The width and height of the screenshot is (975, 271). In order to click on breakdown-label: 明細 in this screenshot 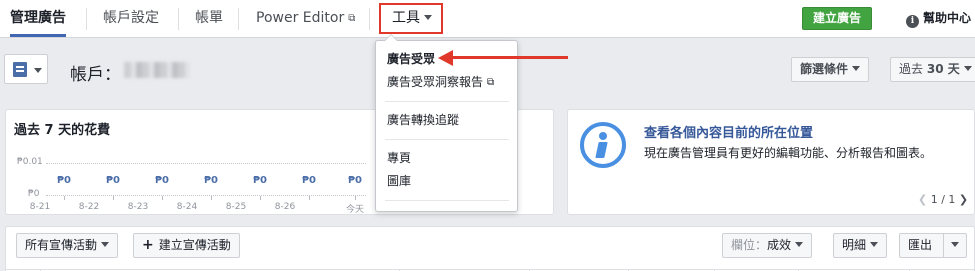, I will do `click(854, 245)`.